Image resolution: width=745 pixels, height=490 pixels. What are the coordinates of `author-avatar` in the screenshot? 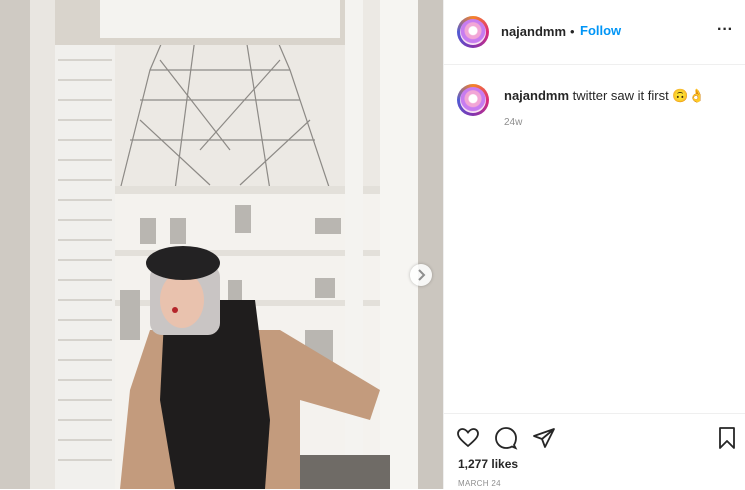 It's located at (473, 32).